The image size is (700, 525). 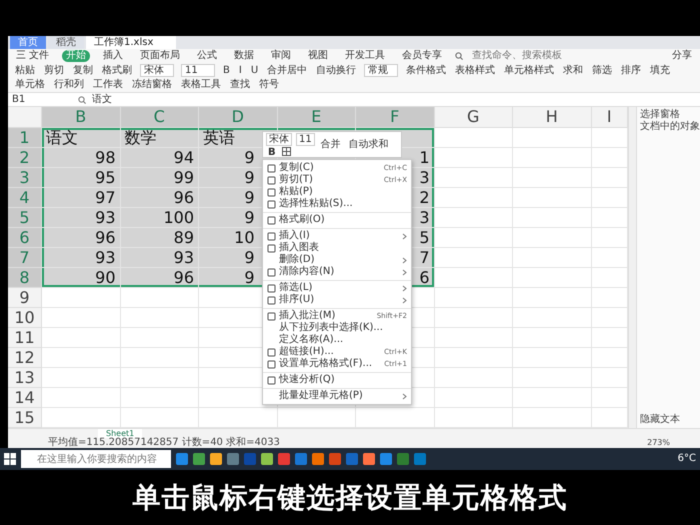 What do you see at coordinates (164, 443) in the screenshot?
I see `status-summary: 平均值=115.20857142857 计数=40 求和=4033` at bounding box center [164, 443].